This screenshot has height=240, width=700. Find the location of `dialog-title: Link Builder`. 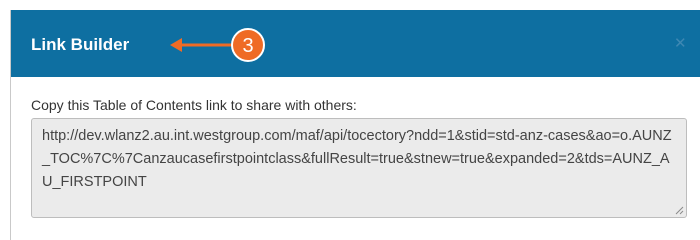

dialog-title: Link Builder is located at coordinates (80, 44).